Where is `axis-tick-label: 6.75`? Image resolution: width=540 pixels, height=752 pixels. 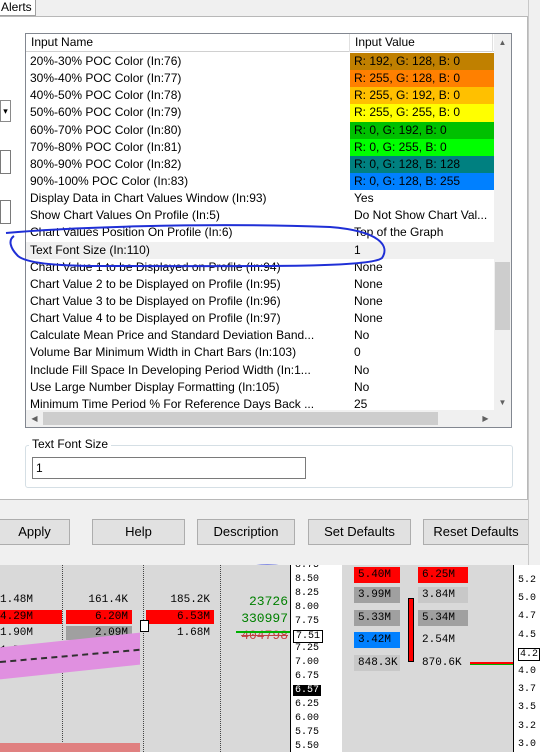
axis-tick-label: 6.75 is located at coordinates (307, 677).